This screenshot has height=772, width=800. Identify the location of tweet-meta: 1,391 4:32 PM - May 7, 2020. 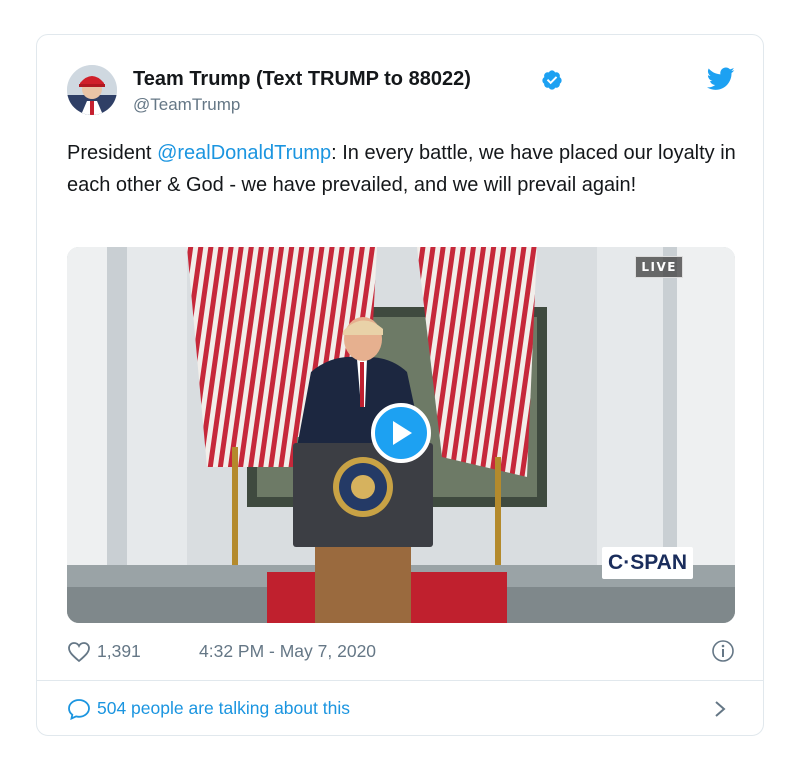
(401, 651).